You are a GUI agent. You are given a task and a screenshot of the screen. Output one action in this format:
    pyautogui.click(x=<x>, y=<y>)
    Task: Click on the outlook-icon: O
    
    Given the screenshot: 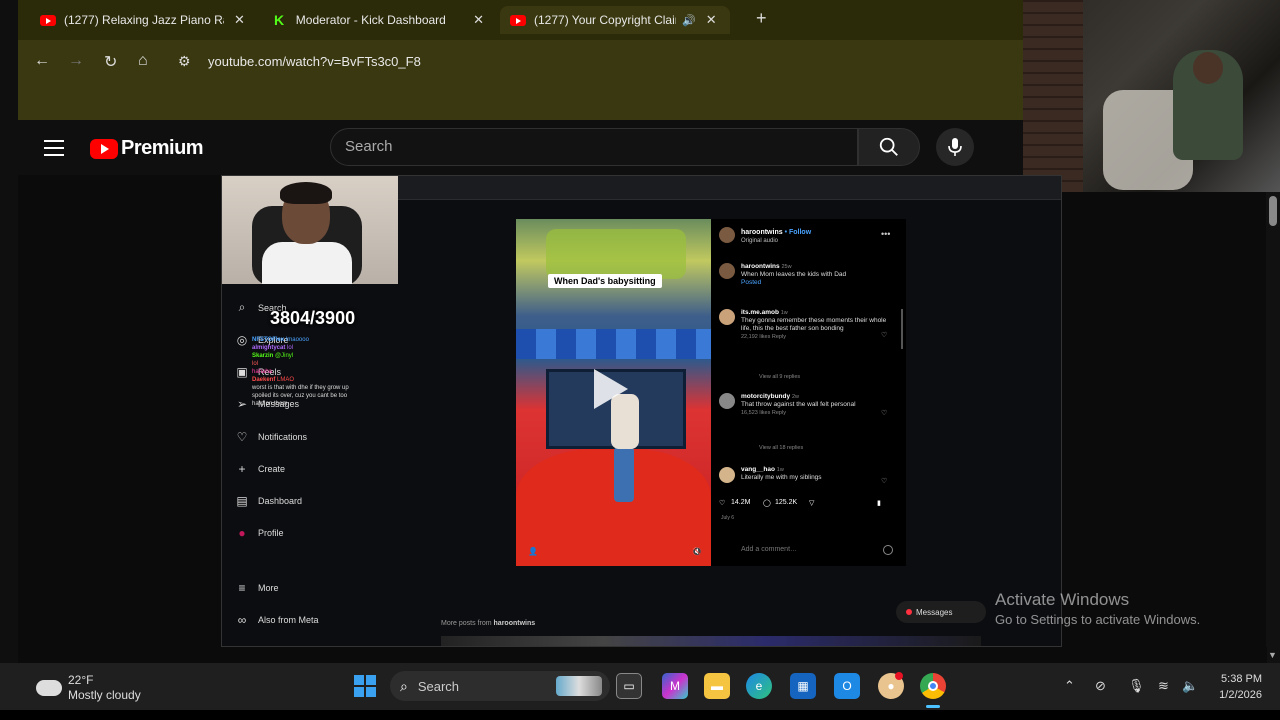 What is the action you would take?
    pyautogui.click(x=847, y=686)
    